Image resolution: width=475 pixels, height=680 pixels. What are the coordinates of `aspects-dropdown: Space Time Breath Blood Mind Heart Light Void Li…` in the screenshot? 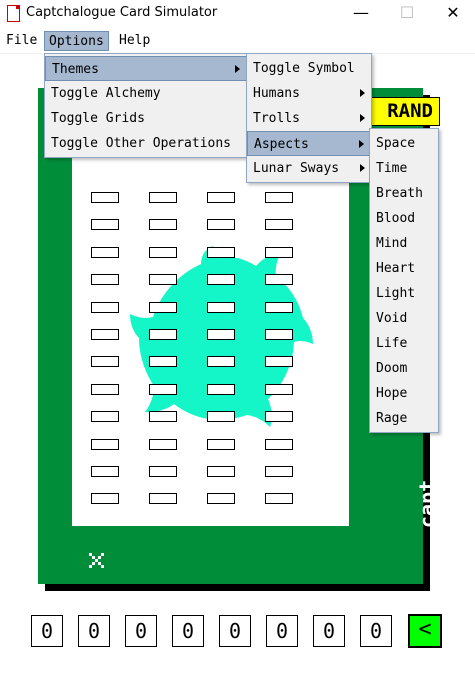 It's located at (404, 280).